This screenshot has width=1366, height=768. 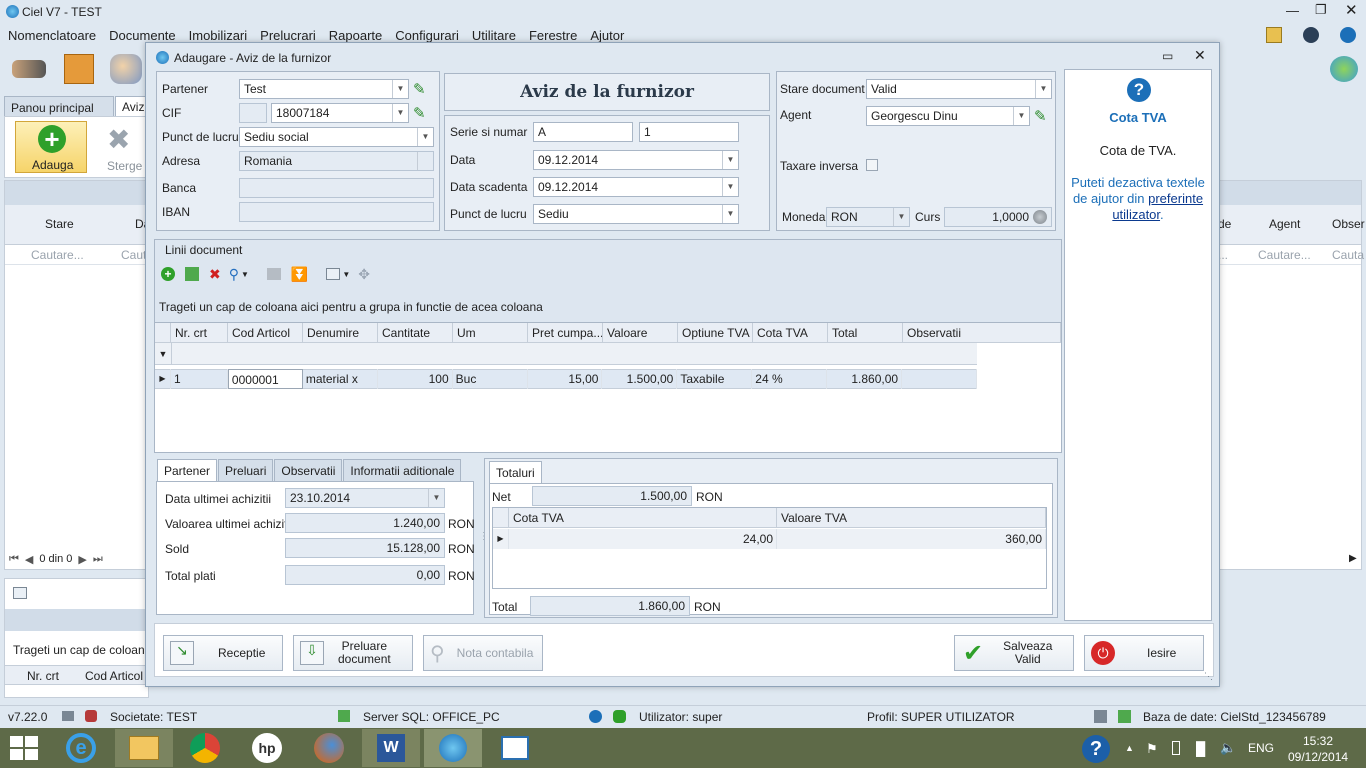 I want to click on currency-field: RON ▼, so click(x=868, y=217).